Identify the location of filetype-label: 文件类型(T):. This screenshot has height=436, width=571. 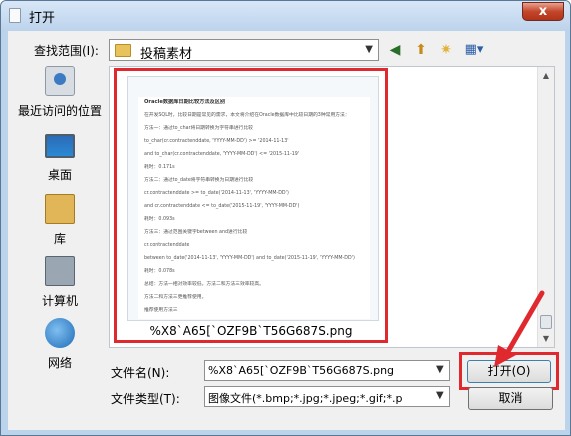
(145, 399).